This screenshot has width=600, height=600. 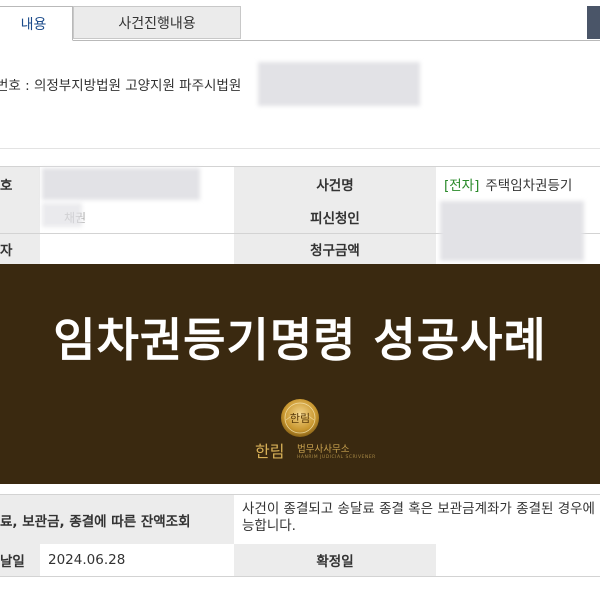 What do you see at coordinates (462, 186) in the screenshot?
I see `electronic-tag: [전자]` at bounding box center [462, 186].